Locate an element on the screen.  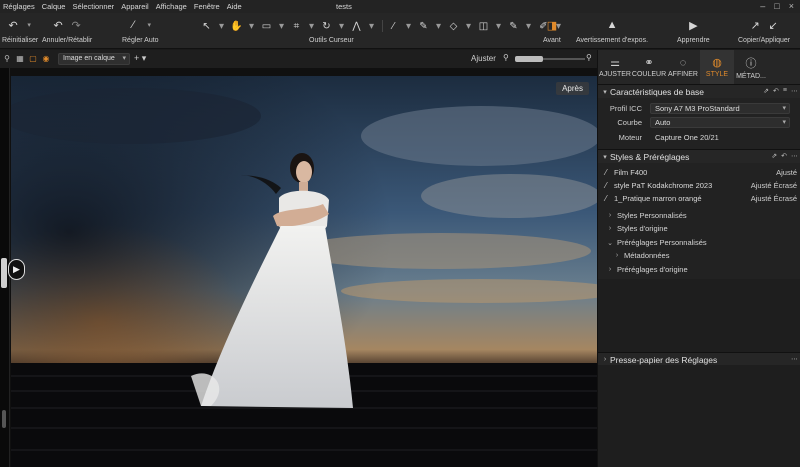
minimize-icon: – is located at coordinates (762, 6).